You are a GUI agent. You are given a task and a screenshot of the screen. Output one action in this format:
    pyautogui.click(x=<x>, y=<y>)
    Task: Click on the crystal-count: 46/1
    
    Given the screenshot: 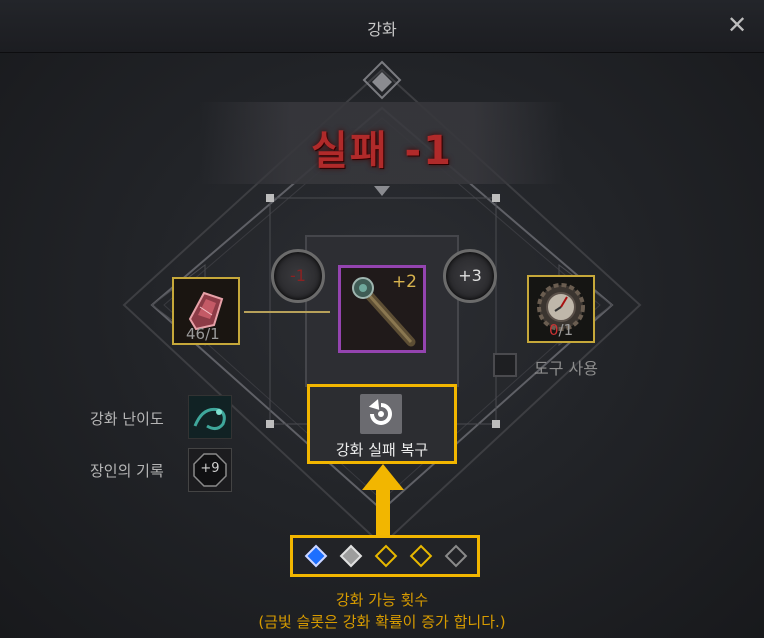 What is the action you would take?
    pyautogui.click(x=203, y=334)
    